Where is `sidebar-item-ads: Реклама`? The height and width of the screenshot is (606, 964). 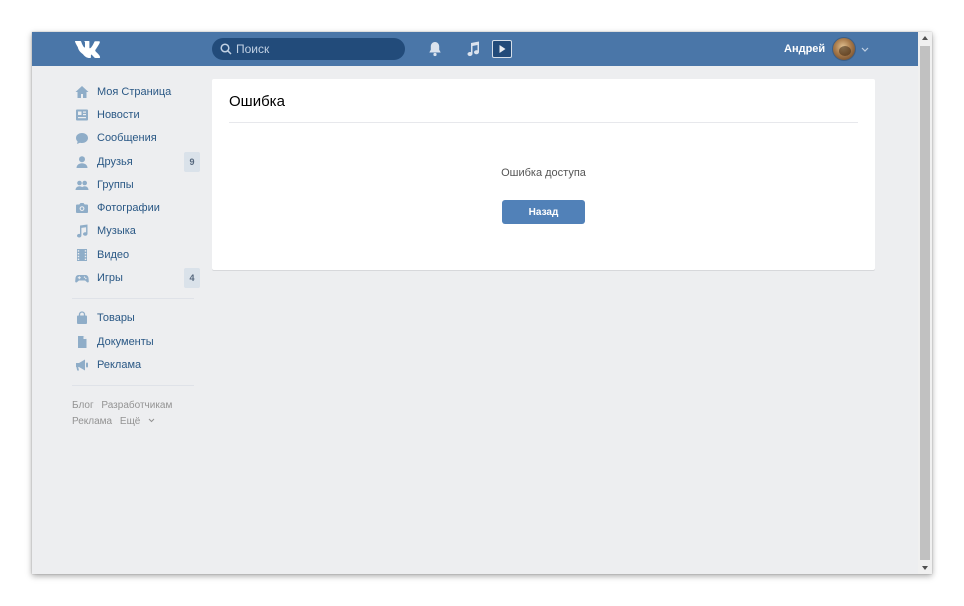
sidebar-item-ads: Реклама is located at coordinates (136, 364).